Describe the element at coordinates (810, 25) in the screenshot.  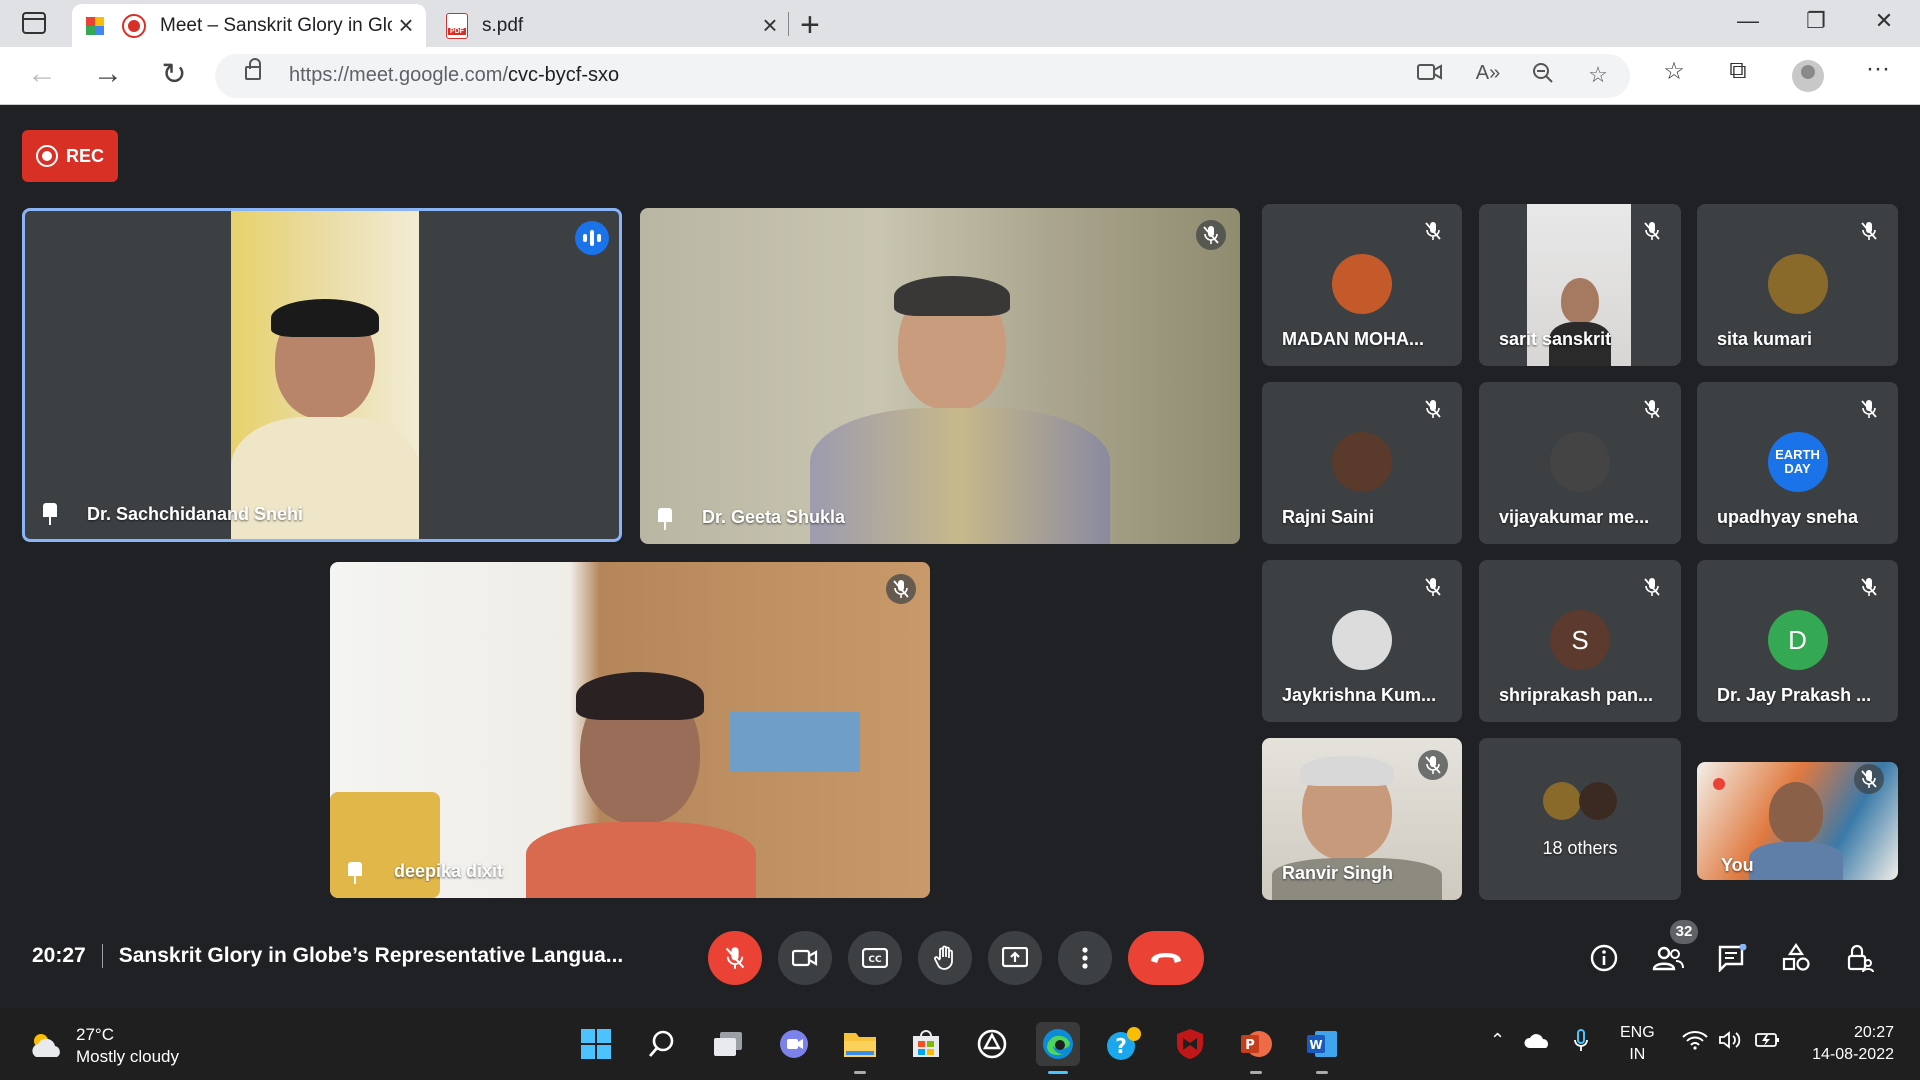
I see `new-tab-icon: +` at that location.